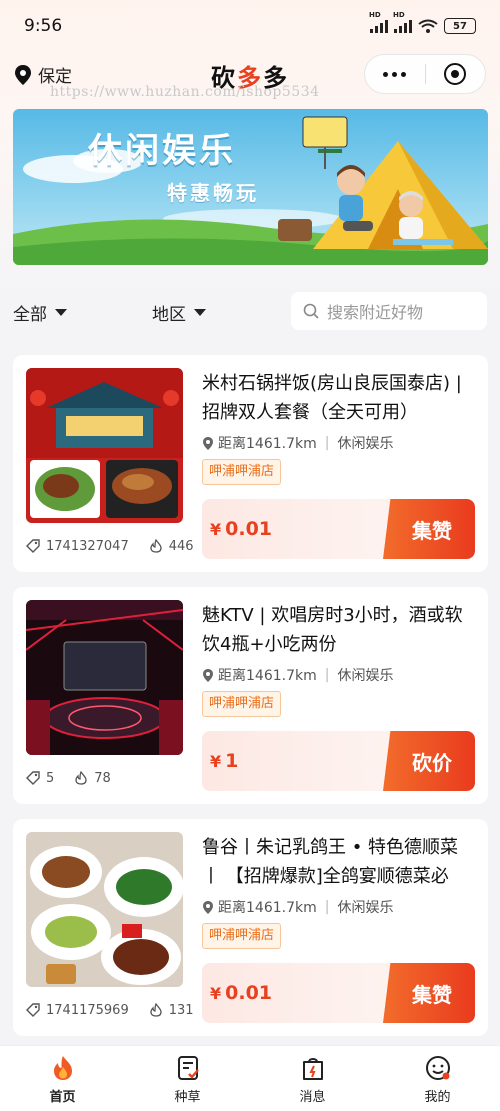  Describe the element at coordinates (181, 1010) in the screenshot. I see `stat-hot-value: 131` at that location.